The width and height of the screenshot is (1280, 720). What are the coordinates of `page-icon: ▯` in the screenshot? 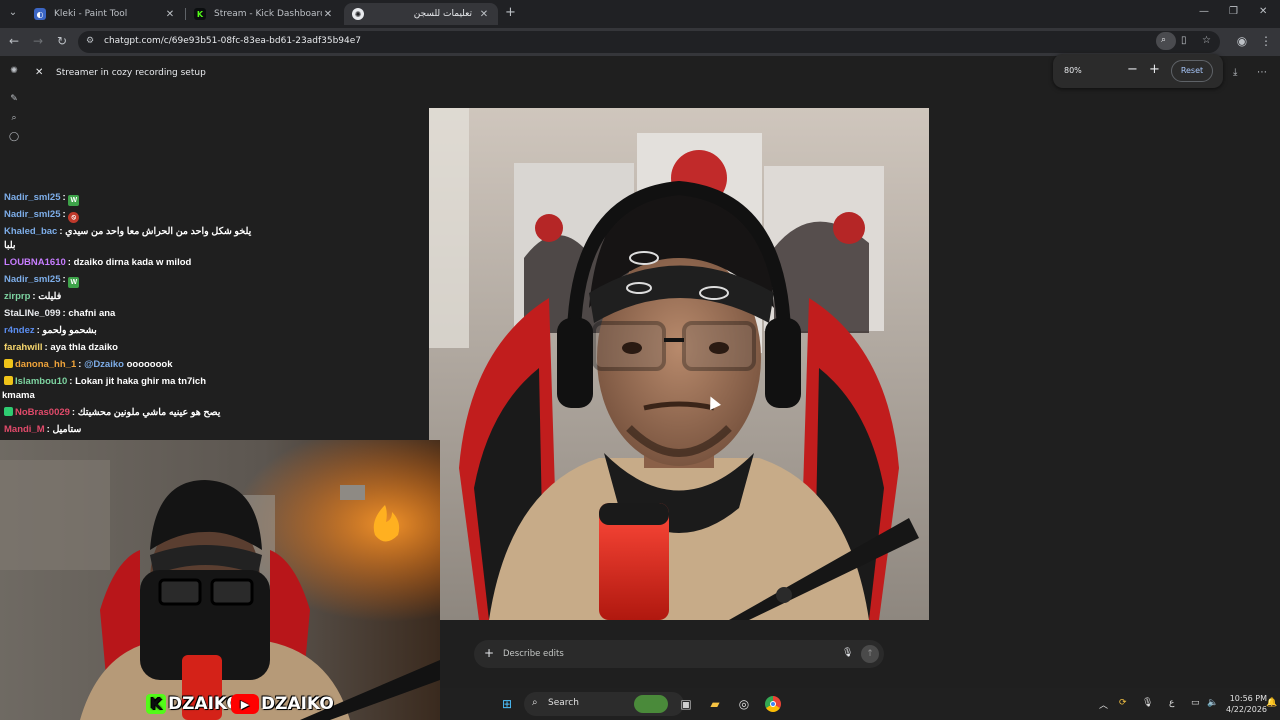 It's located at (1184, 40).